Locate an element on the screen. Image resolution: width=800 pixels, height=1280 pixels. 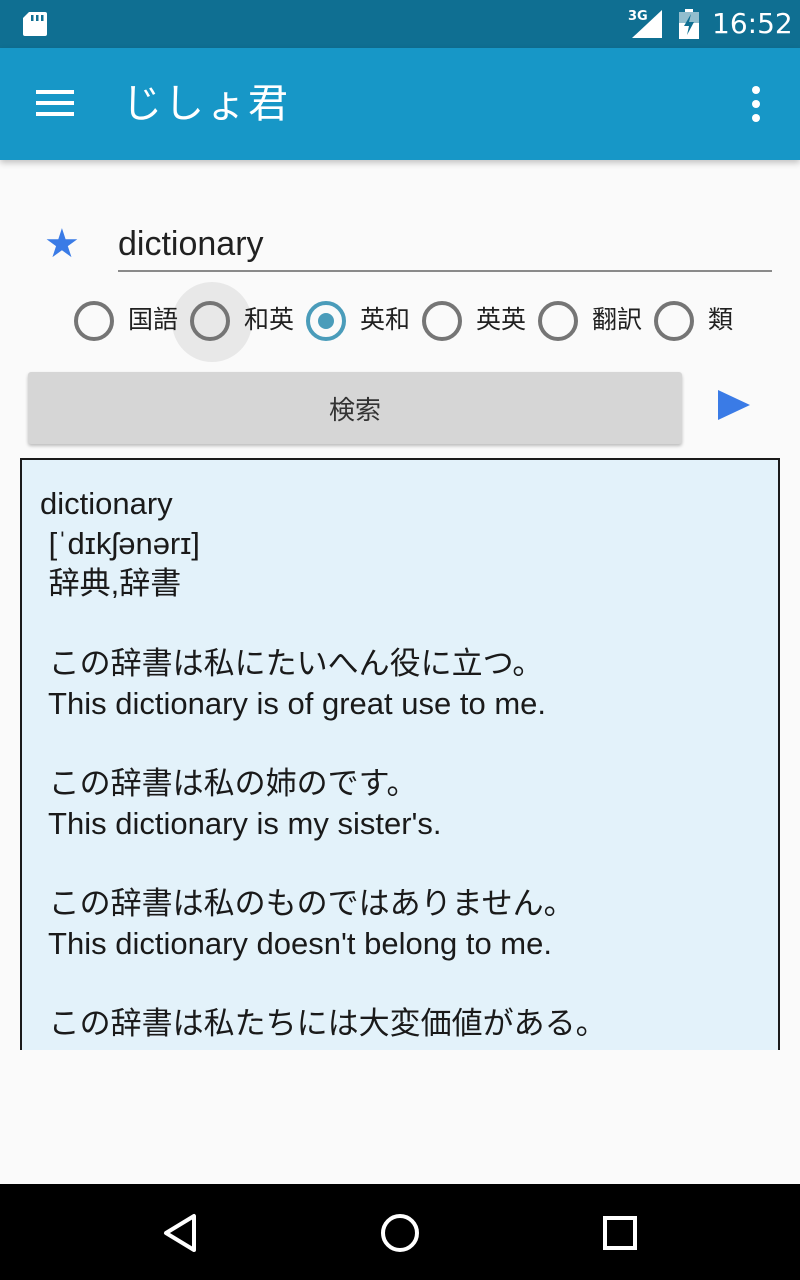
back-icon is located at coordinates (180, 1233).